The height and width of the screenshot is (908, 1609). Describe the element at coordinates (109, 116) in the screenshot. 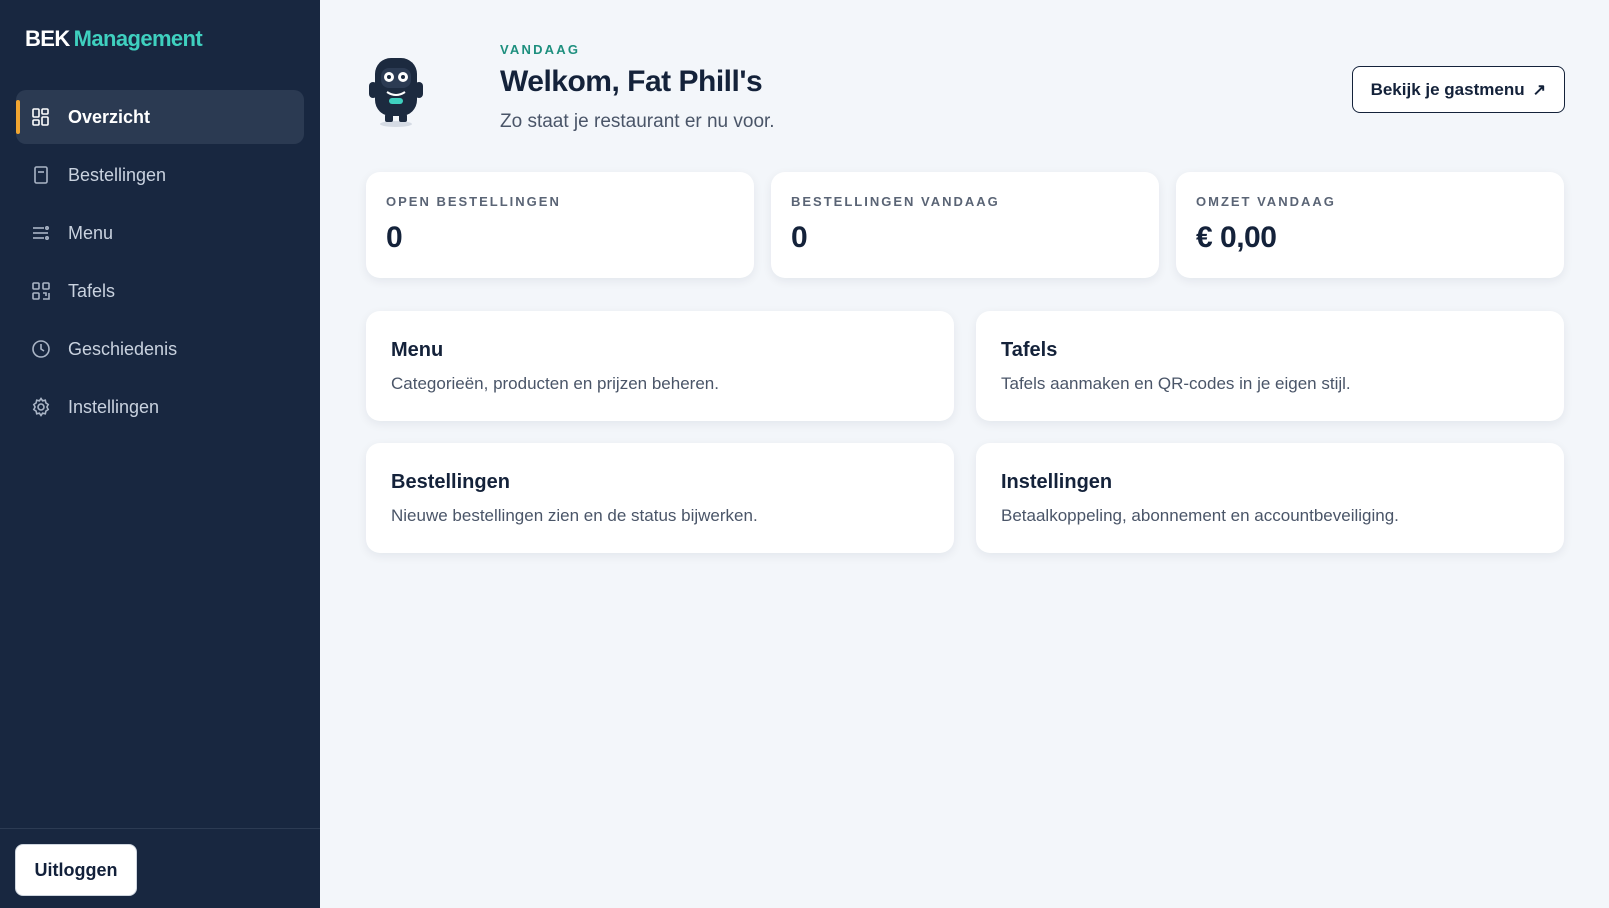

I see `sidebar-item-label: Overzicht` at that location.